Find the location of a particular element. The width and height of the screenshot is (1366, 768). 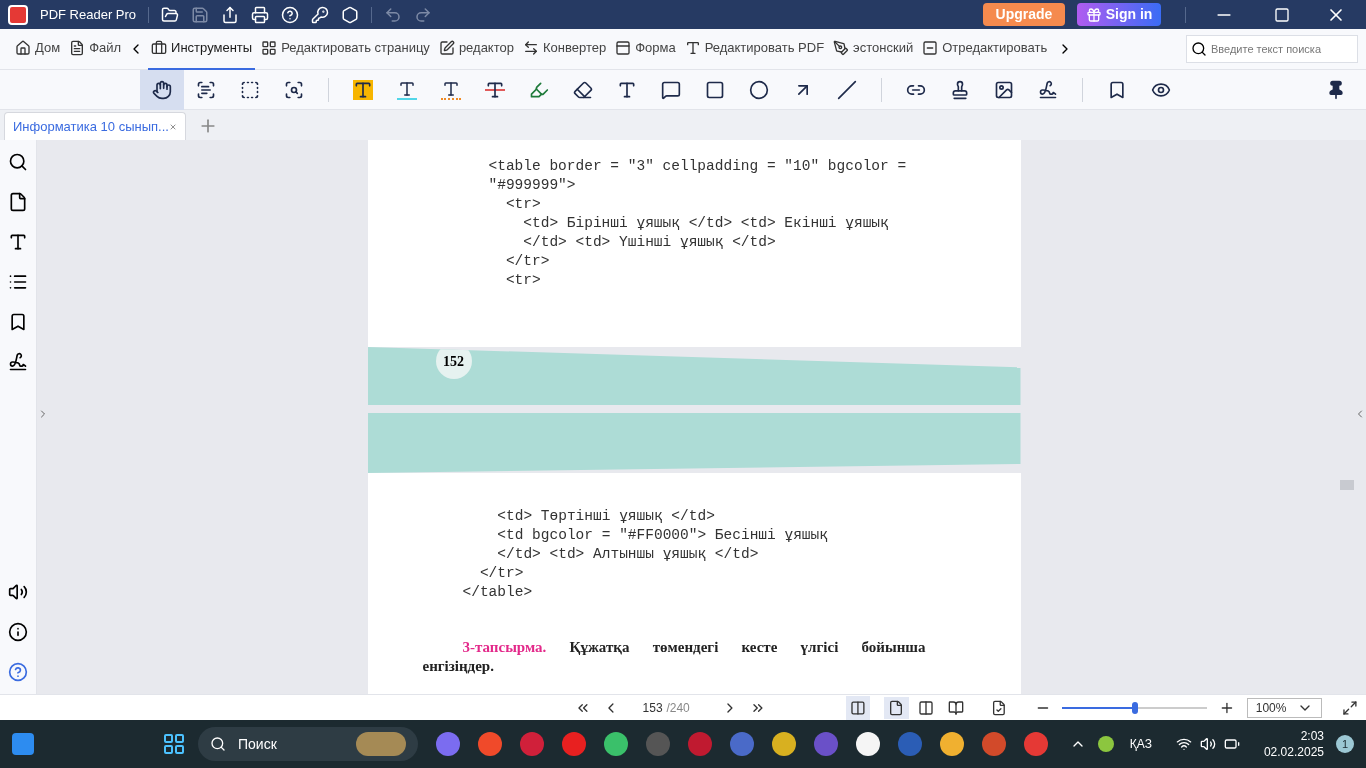

code-line: </tr> is located at coordinates (501, 573).